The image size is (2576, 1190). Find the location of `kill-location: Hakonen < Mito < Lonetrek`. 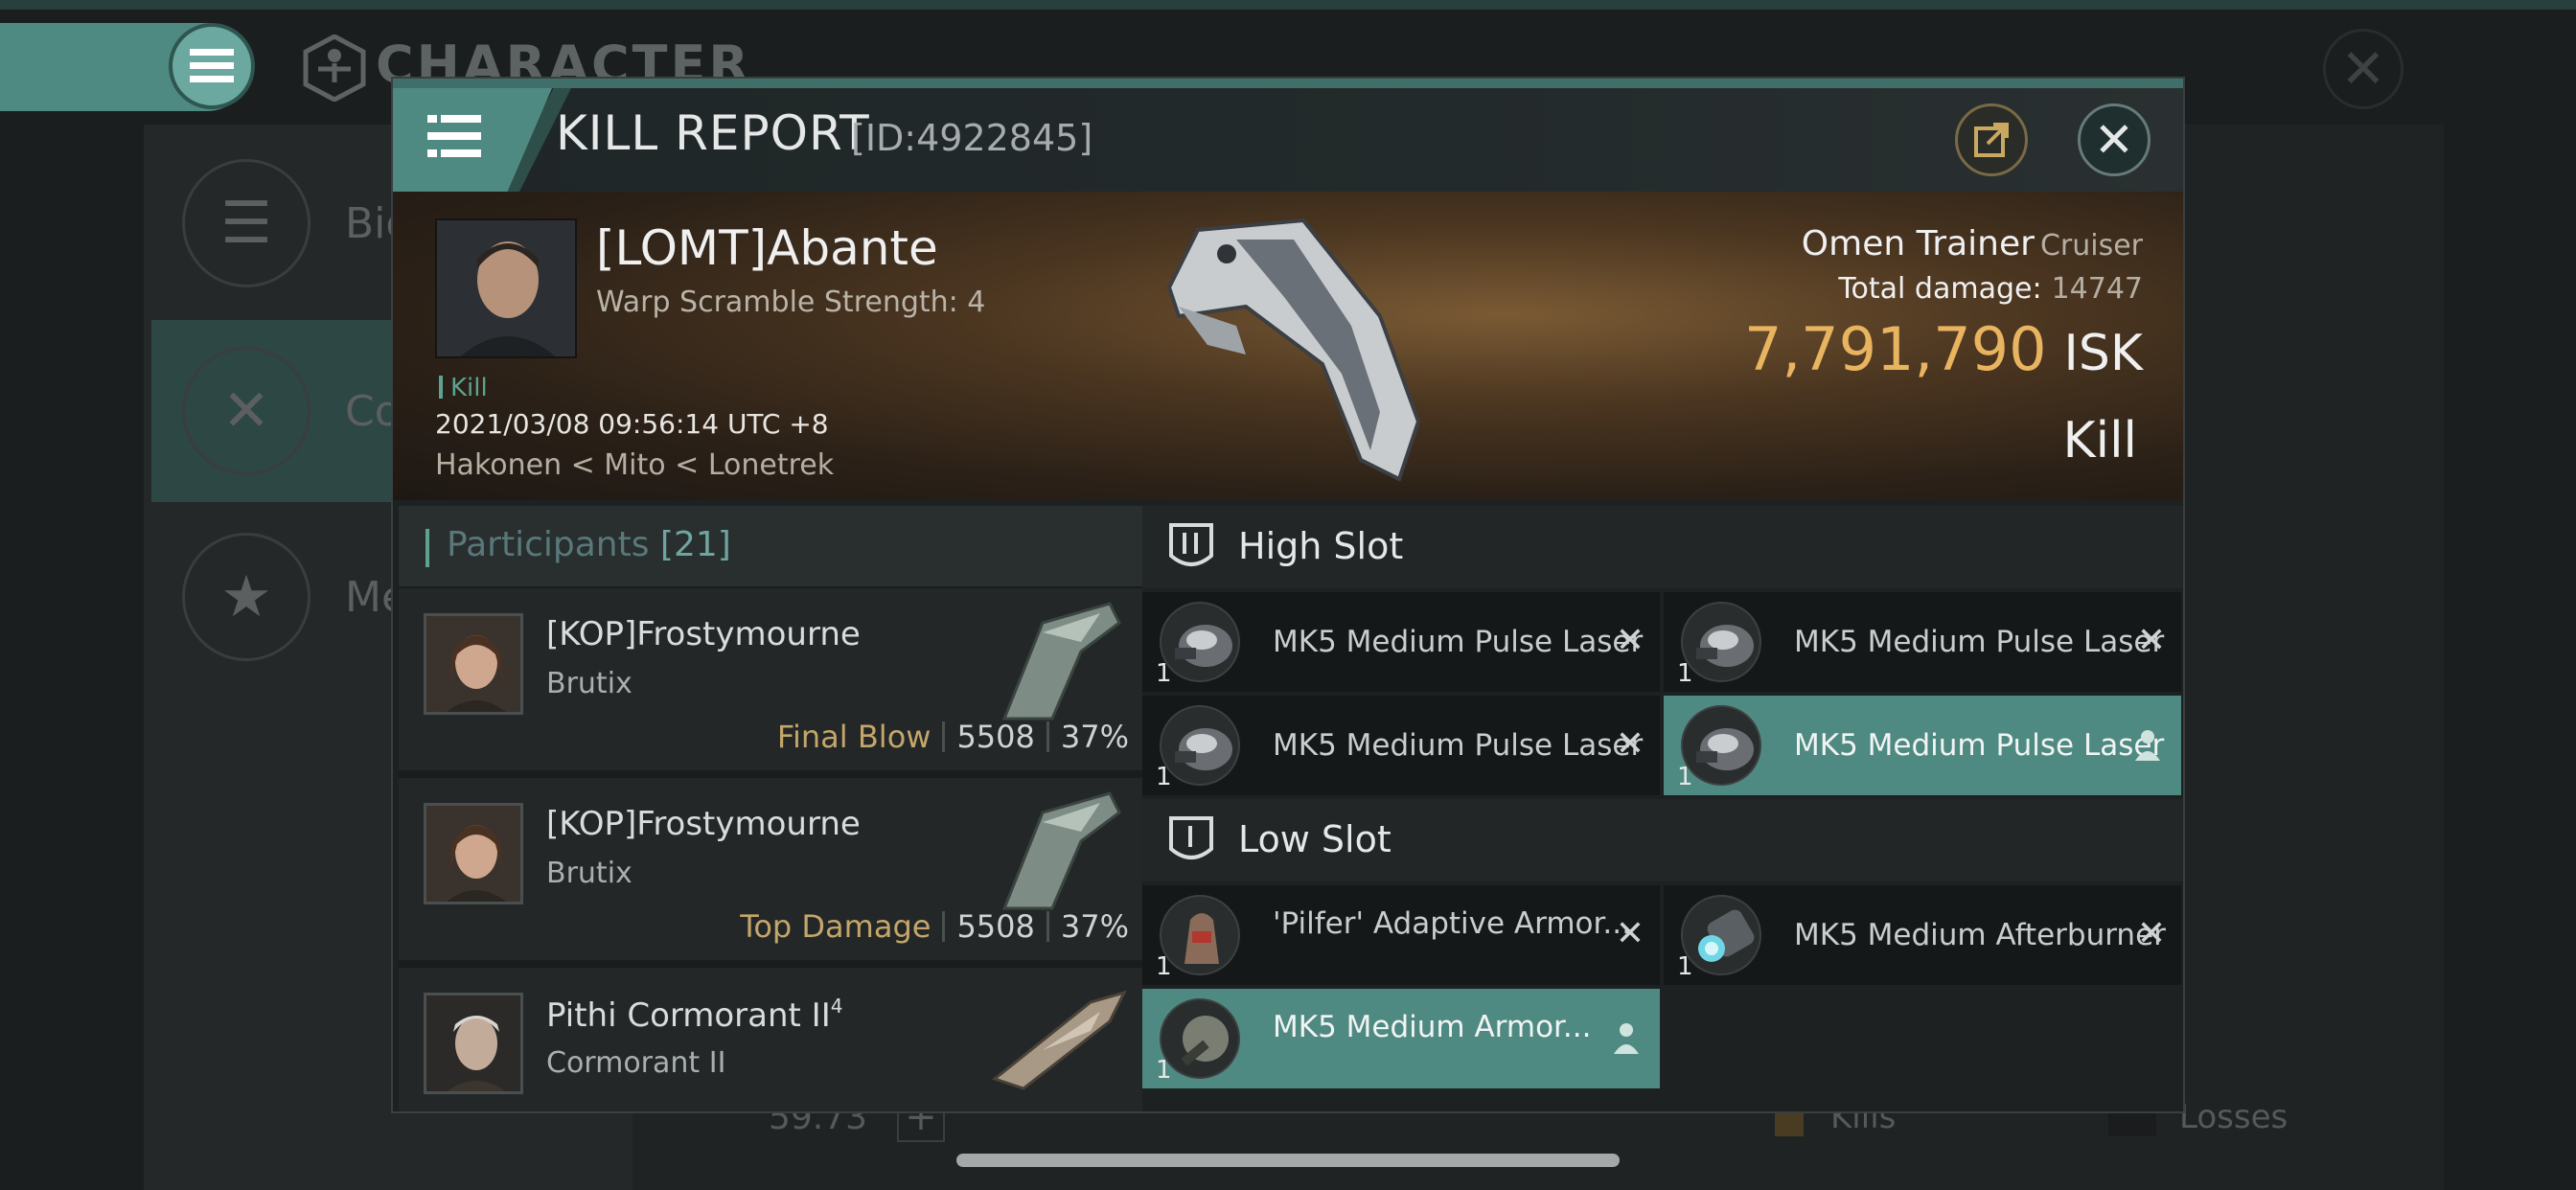

kill-location: Hakonen < Mito < Lonetrek is located at coordinates (635, 465).